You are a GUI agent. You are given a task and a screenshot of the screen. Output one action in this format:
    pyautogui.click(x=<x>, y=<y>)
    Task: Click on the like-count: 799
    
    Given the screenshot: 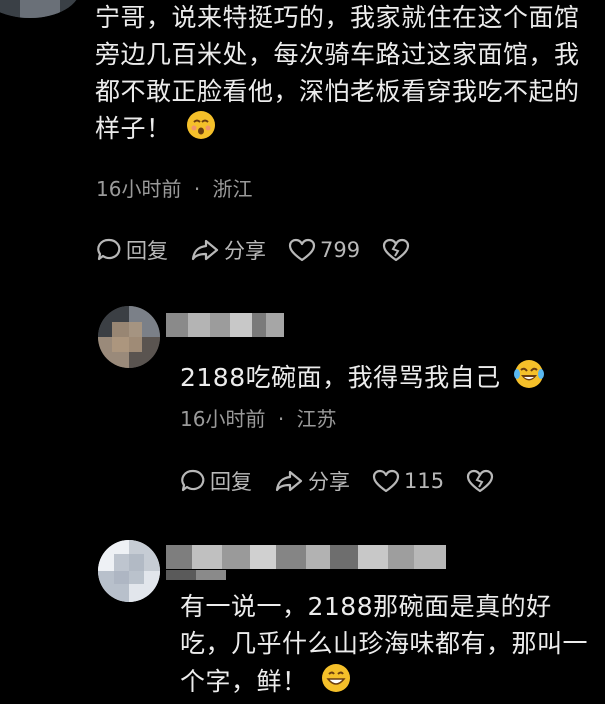 What is the action you would take?
    pyautogui.click(x=340, y=250)
    